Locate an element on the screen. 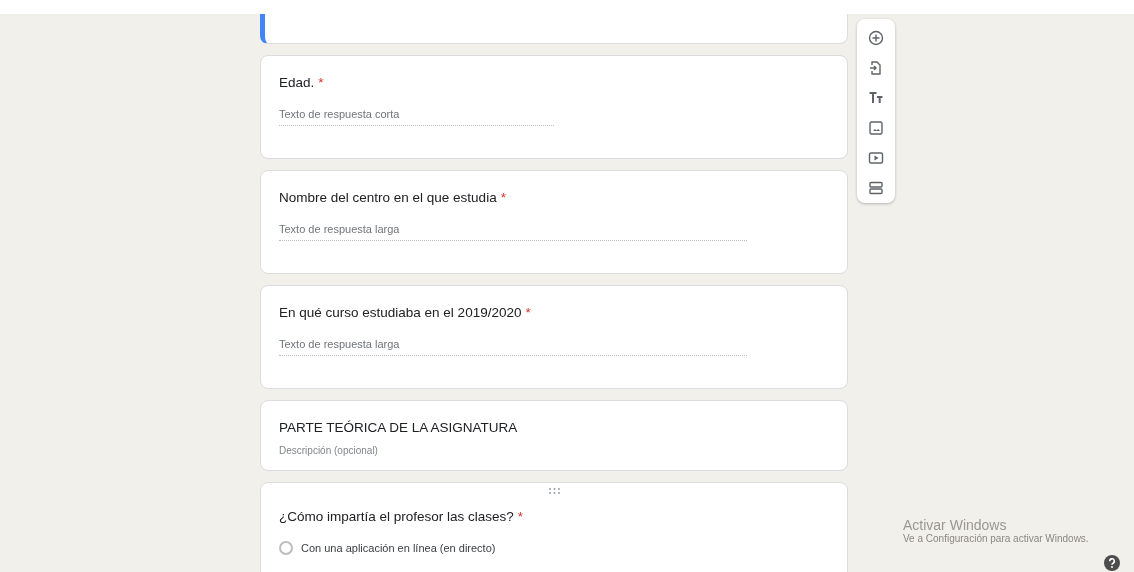 Image resolution: width=1134 pixels, height=572 pixels. notice-title: Activar Windows is located at coordinates (955, 525).